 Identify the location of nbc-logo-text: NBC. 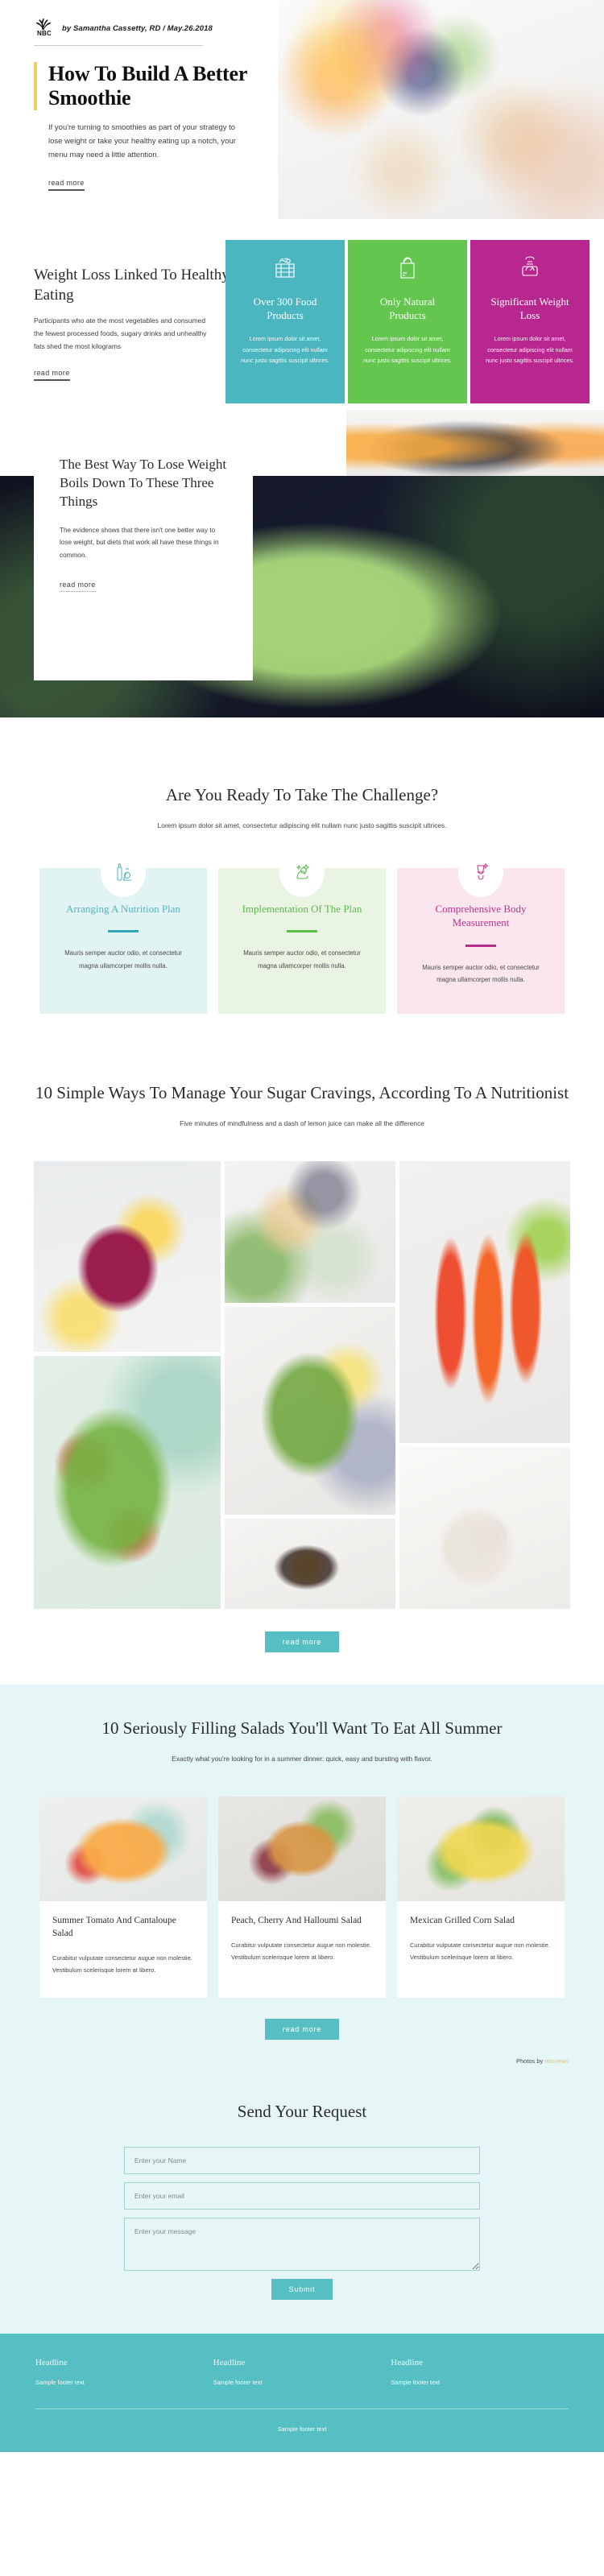
(44, 34).